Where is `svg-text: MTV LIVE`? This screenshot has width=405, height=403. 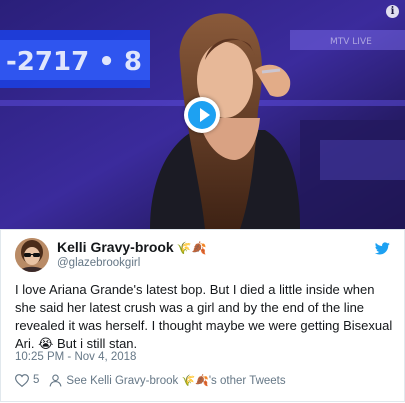 svg-text: MTV LIVE is located at coordinates (351, 42).